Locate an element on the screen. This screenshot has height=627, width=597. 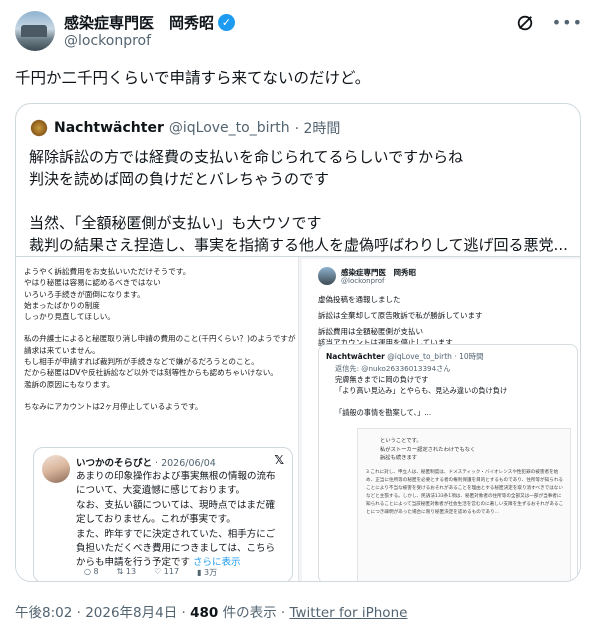
embedded-line: 負担いただくべき費用につきましては、こちら is located at coordinates (176, 549).